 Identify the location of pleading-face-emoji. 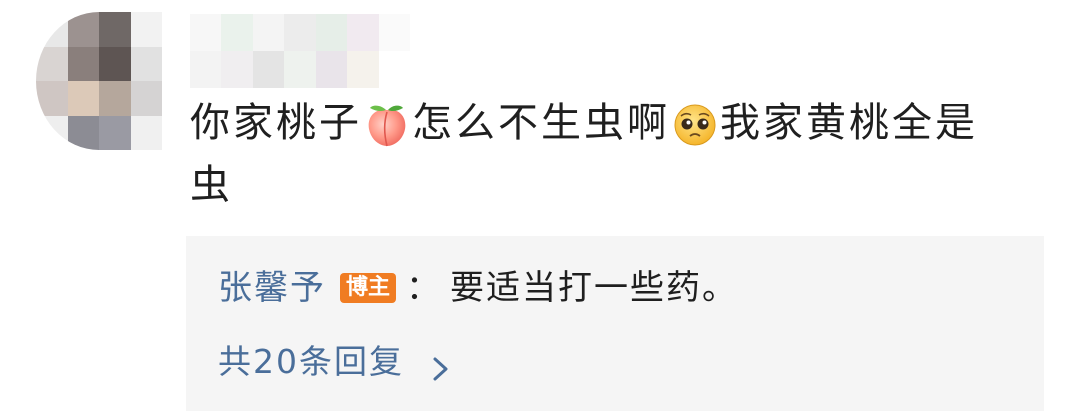
(695, 125).